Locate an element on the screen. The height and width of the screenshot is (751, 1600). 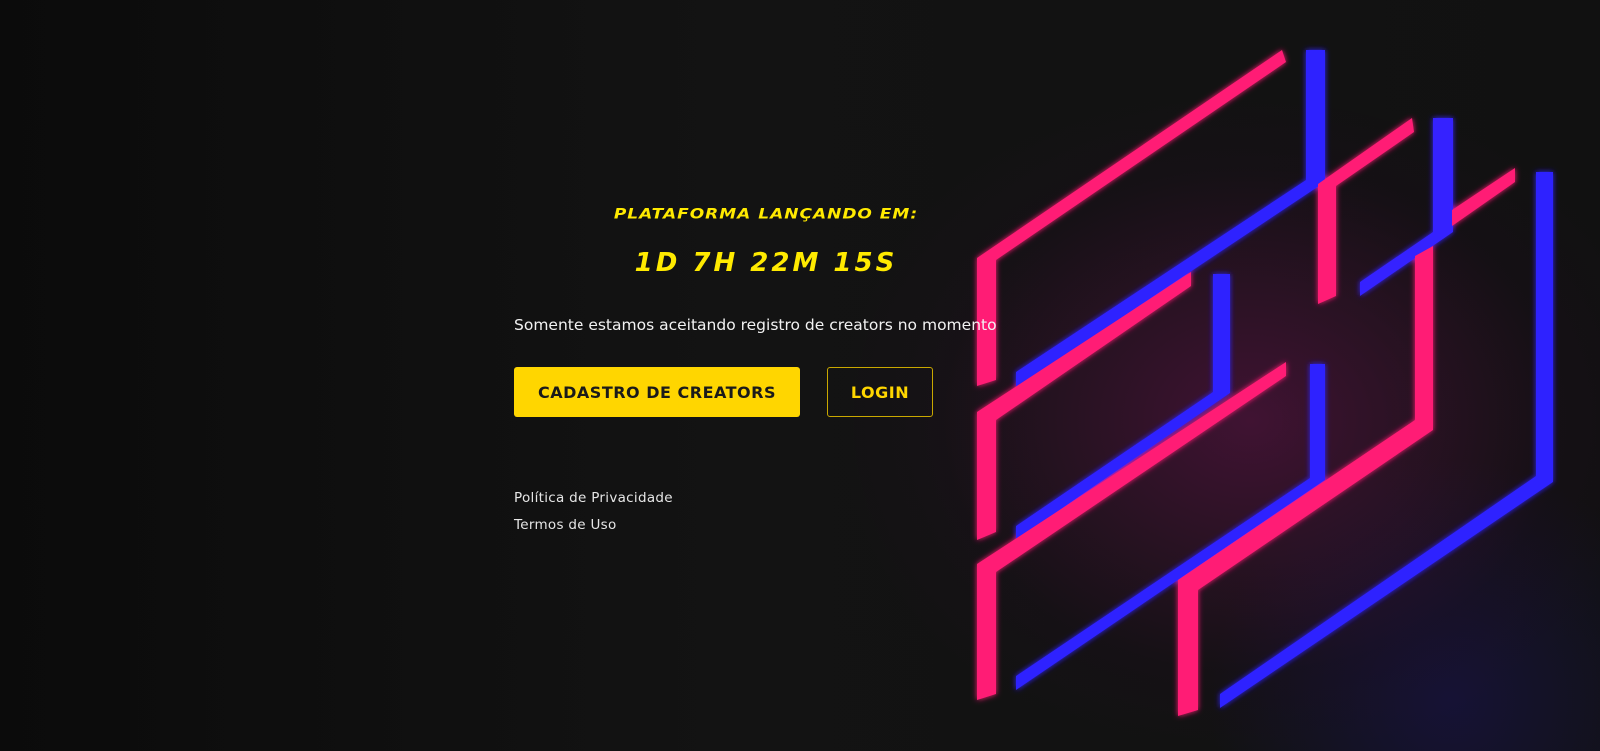
launch-heading: PLATAFORMA LANÇANDO EM: is located at coordinates (766, 214).